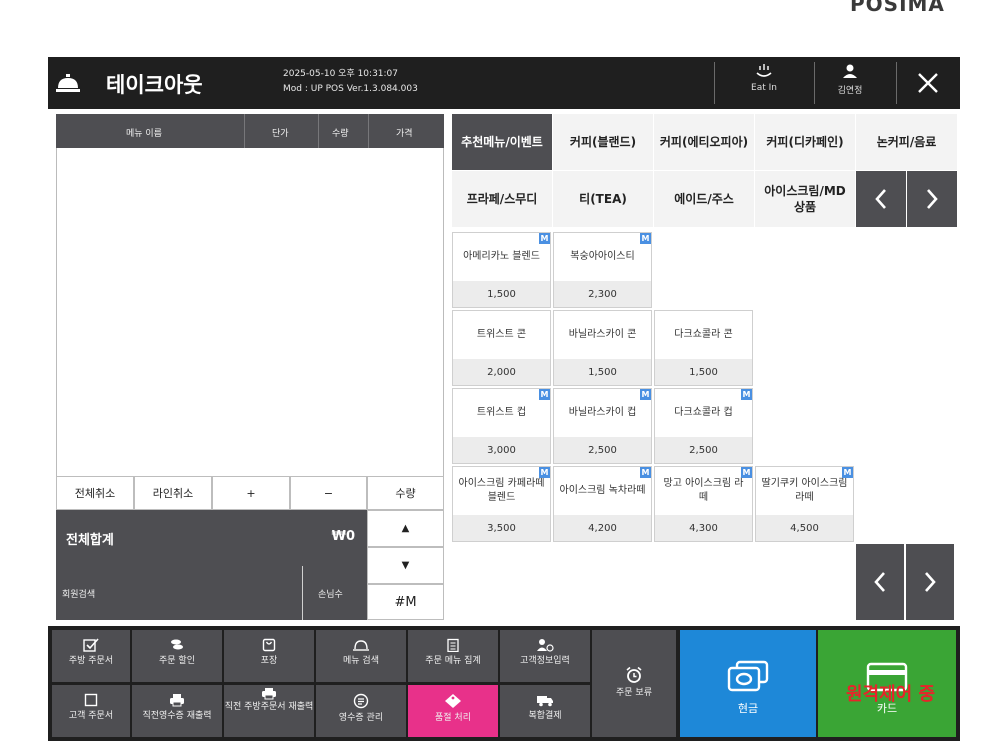 The image size is (1008, 756). Describe the element at coordinates (144, 134) in the screenshot. I see `col-menu-name: 메뉴 이름` at that location.